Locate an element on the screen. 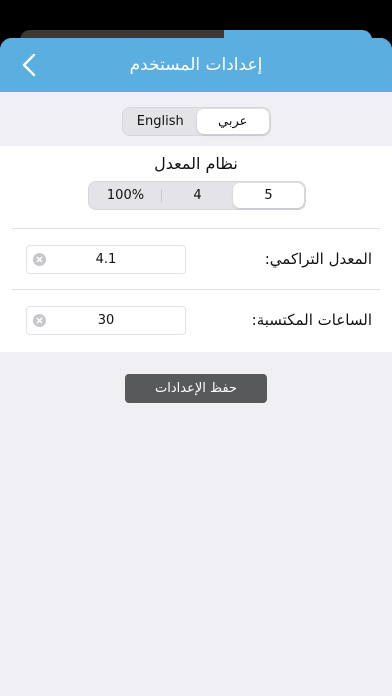  gpa-label: المعدل التراكمي: is located at coordinates (318, 259).